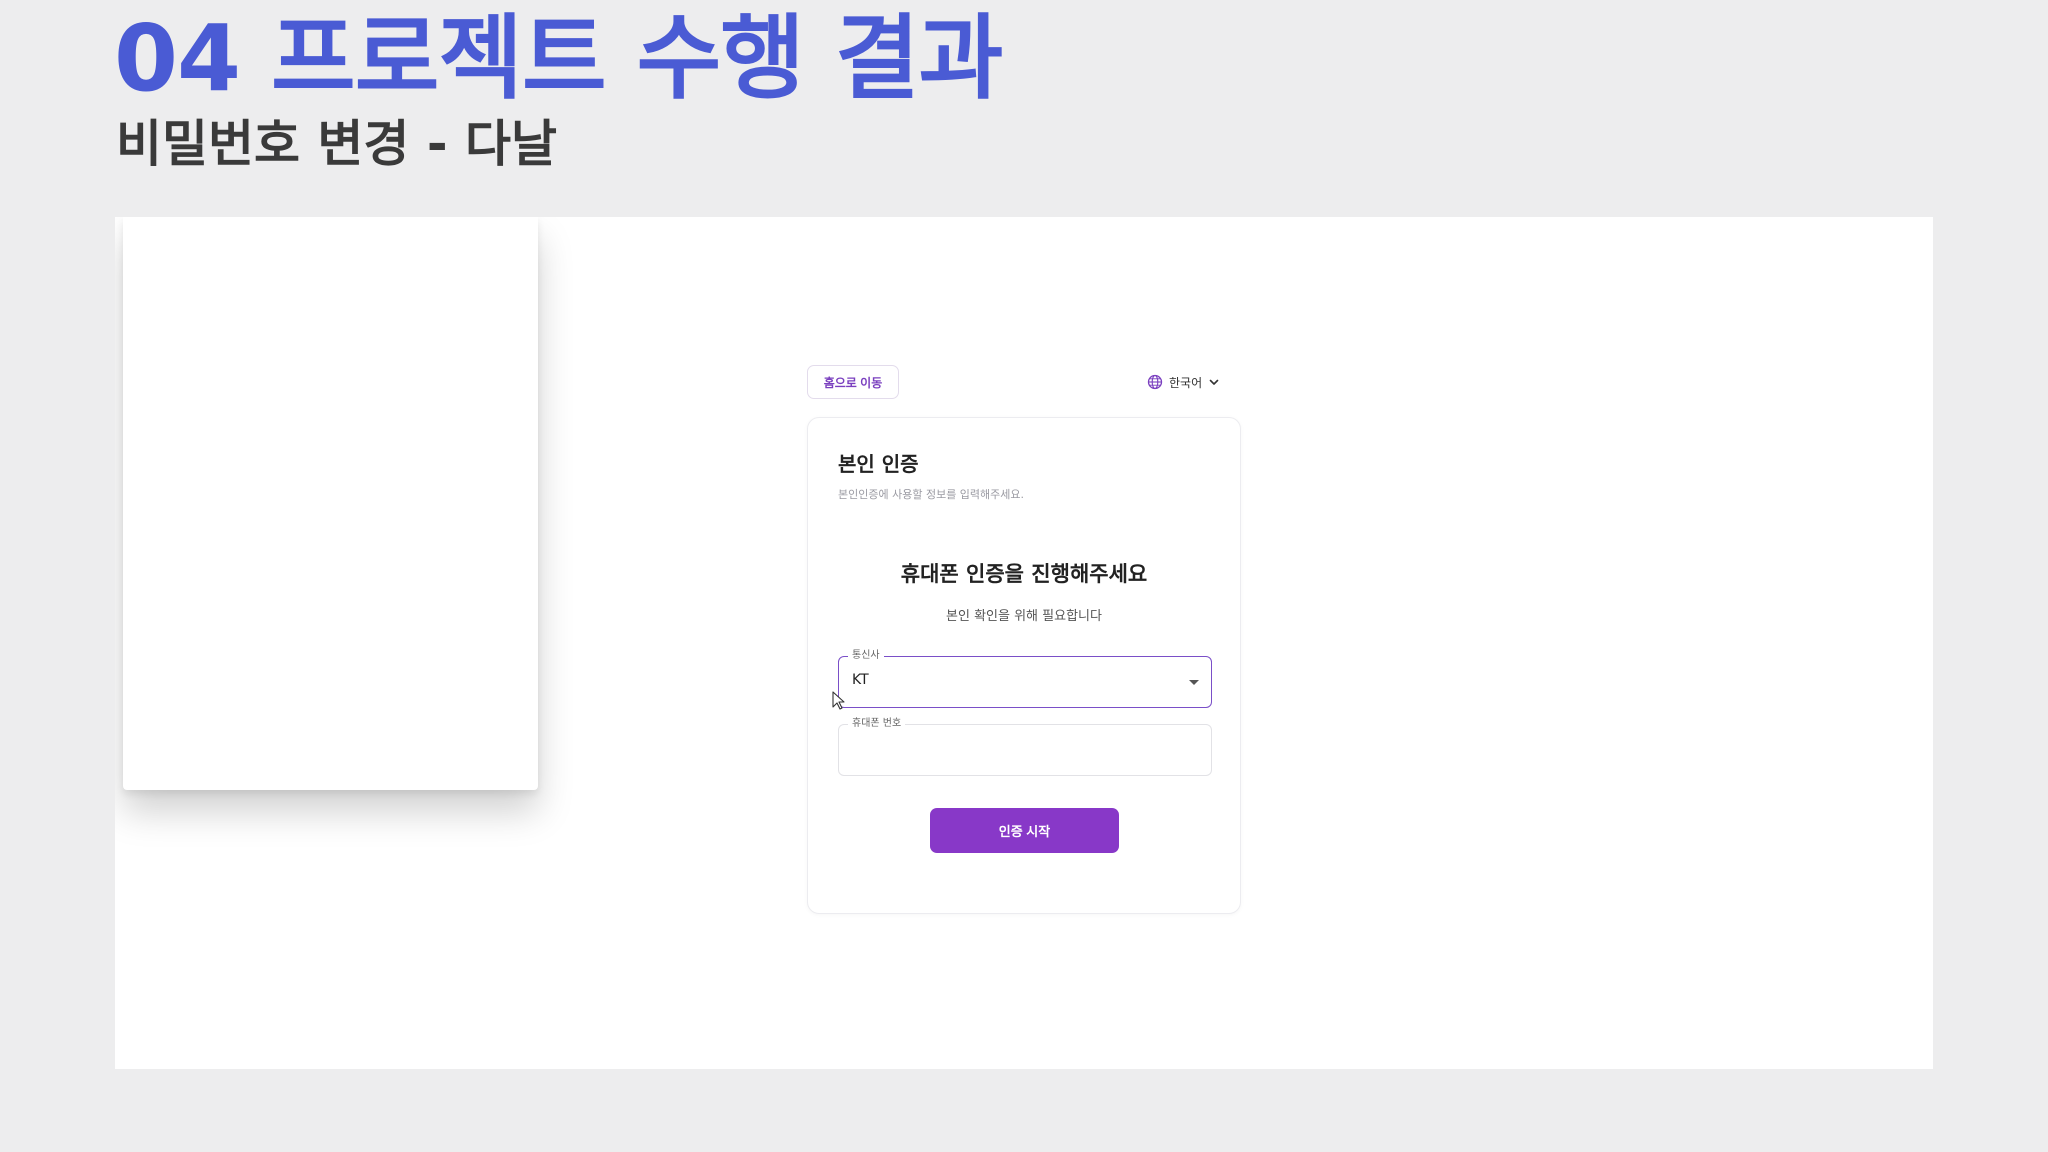  Describe the element at coordinates (1214, 382) in the screenshot. I see `chevron-down-icon` at that location.